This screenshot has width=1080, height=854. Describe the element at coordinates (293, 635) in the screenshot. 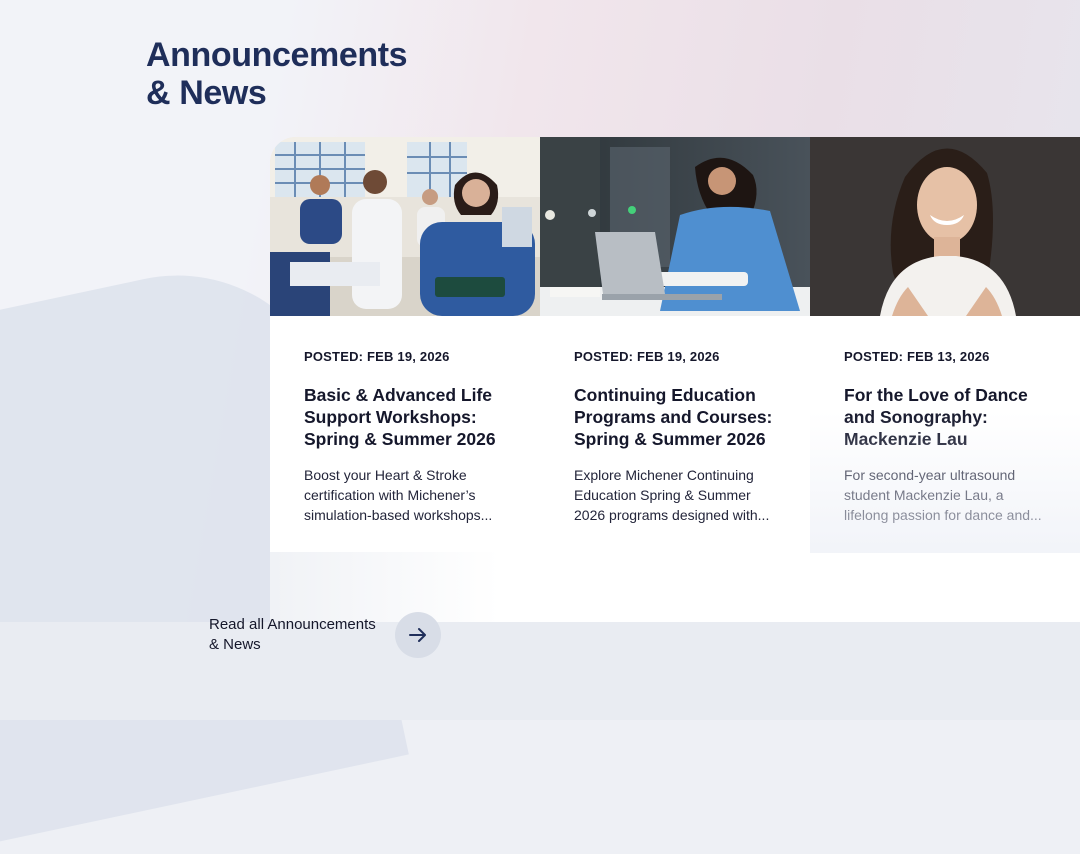

I see `read-all-label: Read all Announcements & News` at that location.